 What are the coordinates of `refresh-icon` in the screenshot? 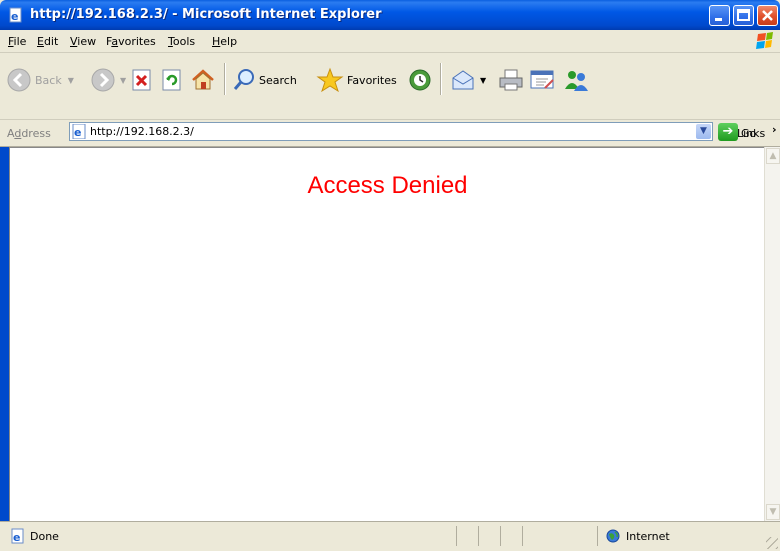 It's located at (171, 80).